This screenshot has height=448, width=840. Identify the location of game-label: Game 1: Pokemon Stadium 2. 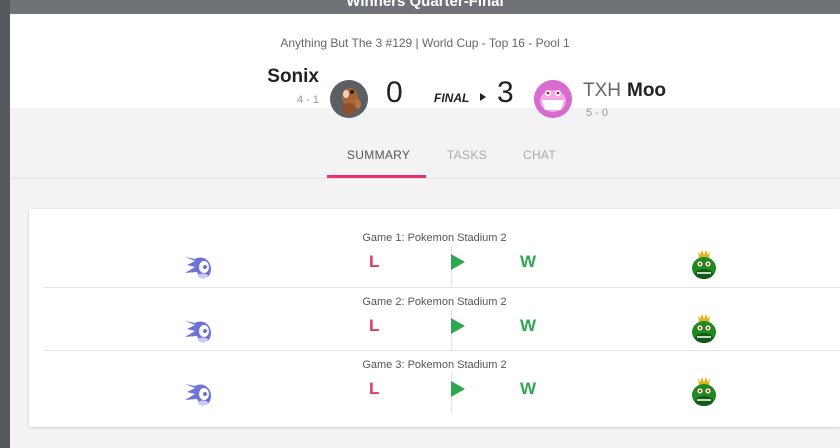
(434, 238).